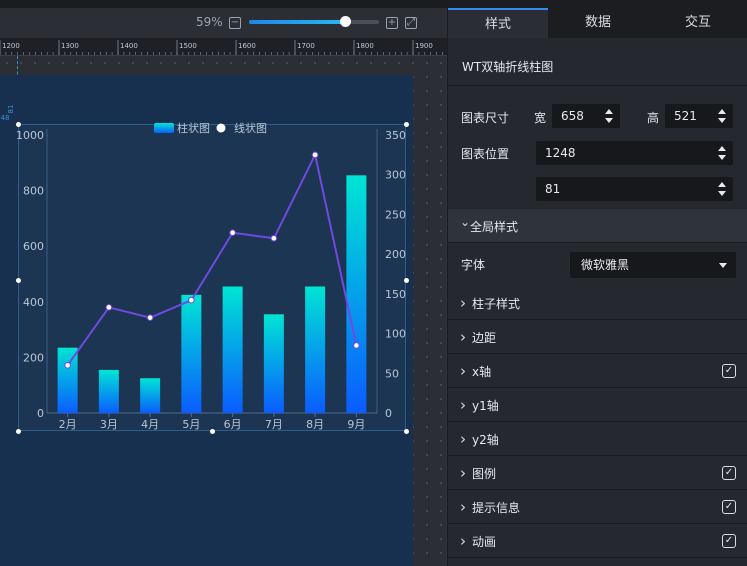 This screenshot has height=566, width=747. What do you see at coordinates (597, 371) in the screenshot?
I see `section-3: › x轴 ✓` at bounding box center [597, 371].